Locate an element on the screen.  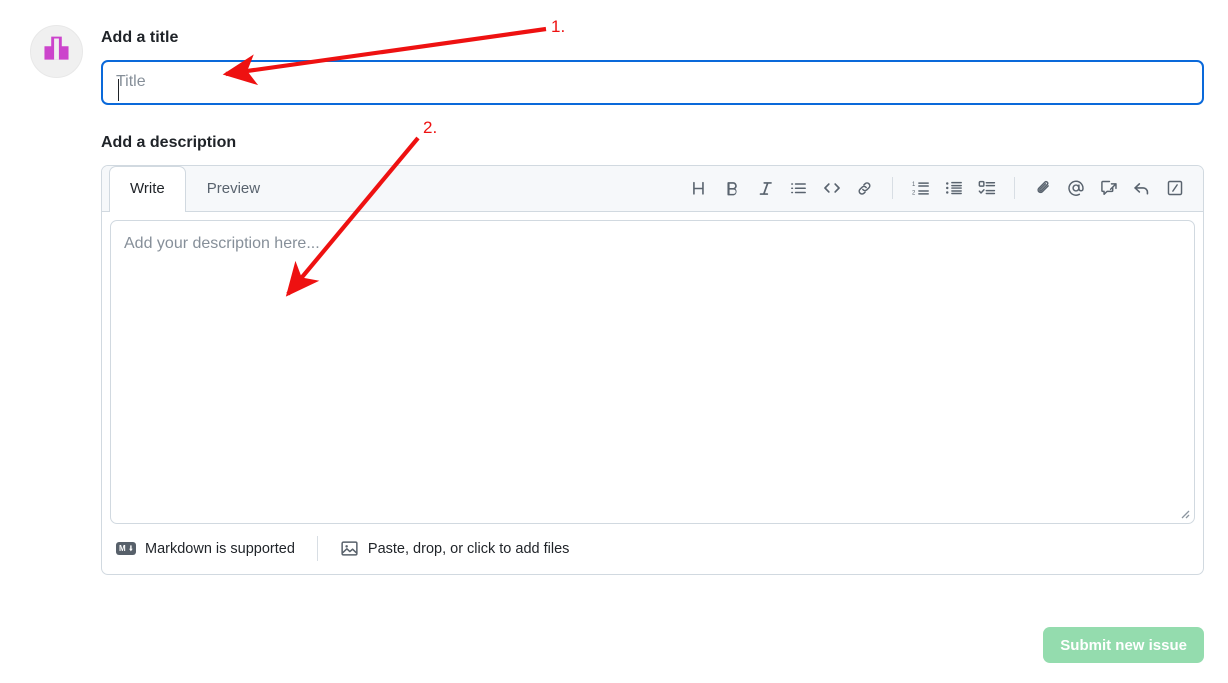
title-field-label: Add a title is located at coordinates (140, 37).